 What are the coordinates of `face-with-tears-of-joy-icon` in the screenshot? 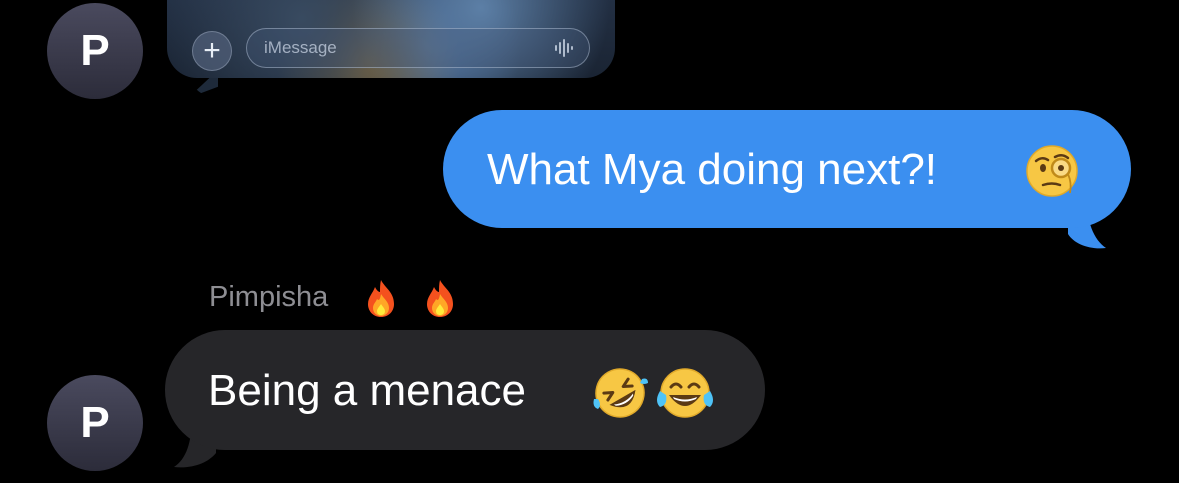 It's located at (685, 393).